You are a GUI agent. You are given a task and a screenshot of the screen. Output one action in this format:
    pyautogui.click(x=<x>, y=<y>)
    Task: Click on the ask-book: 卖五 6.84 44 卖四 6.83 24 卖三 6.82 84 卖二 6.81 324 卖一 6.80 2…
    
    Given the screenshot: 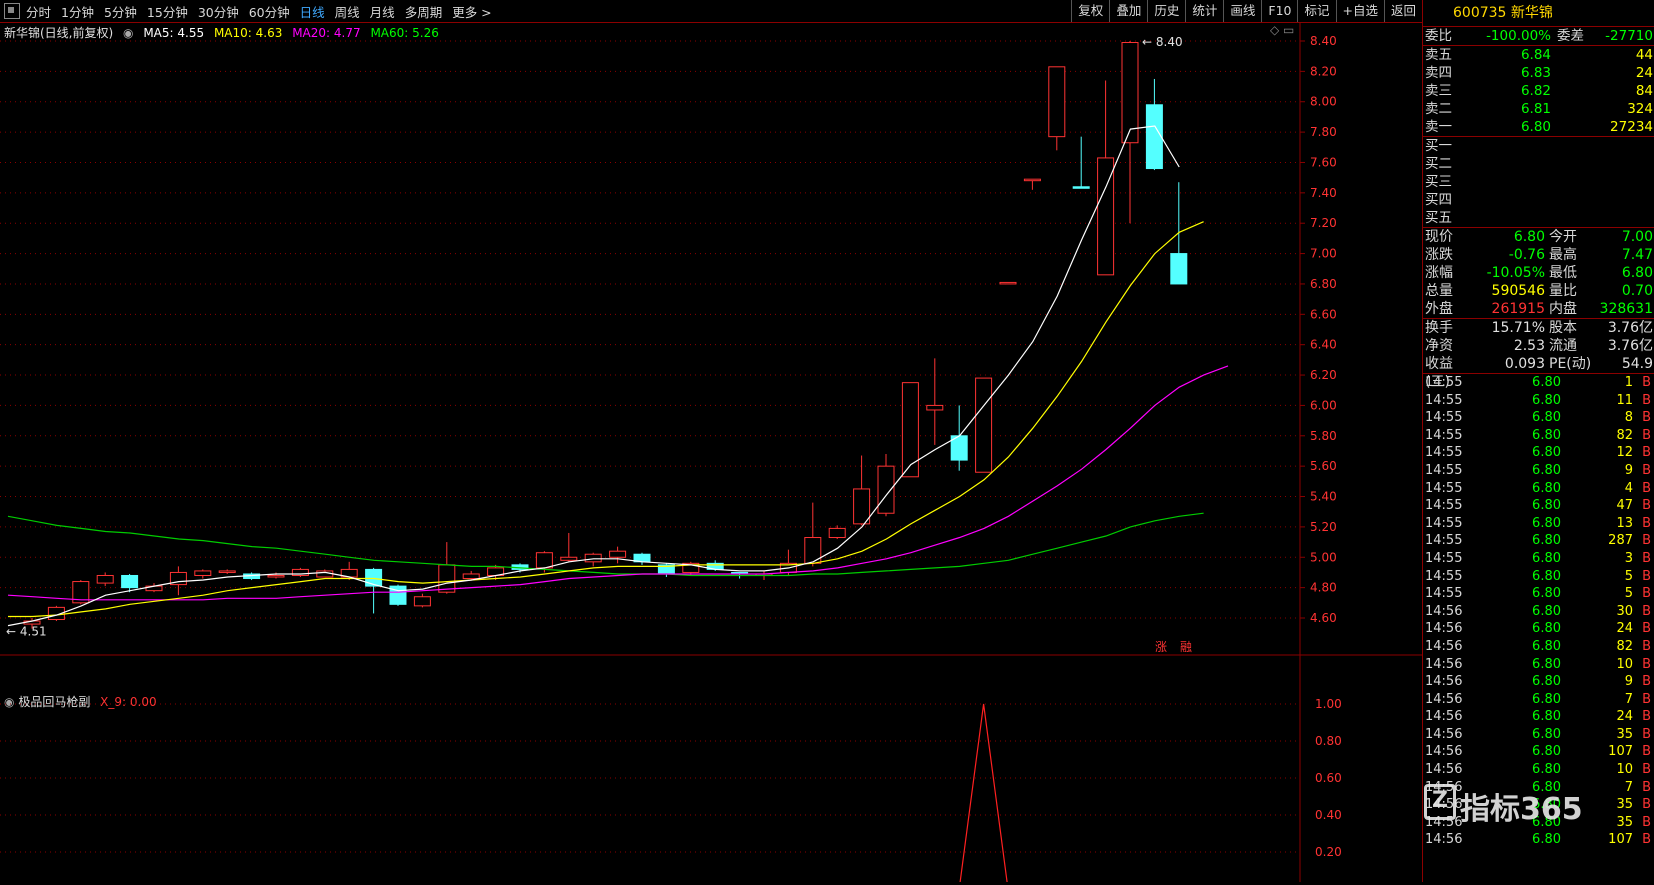 What is the action you would take?
    pyautogui.click(x=1538, y=91)
    